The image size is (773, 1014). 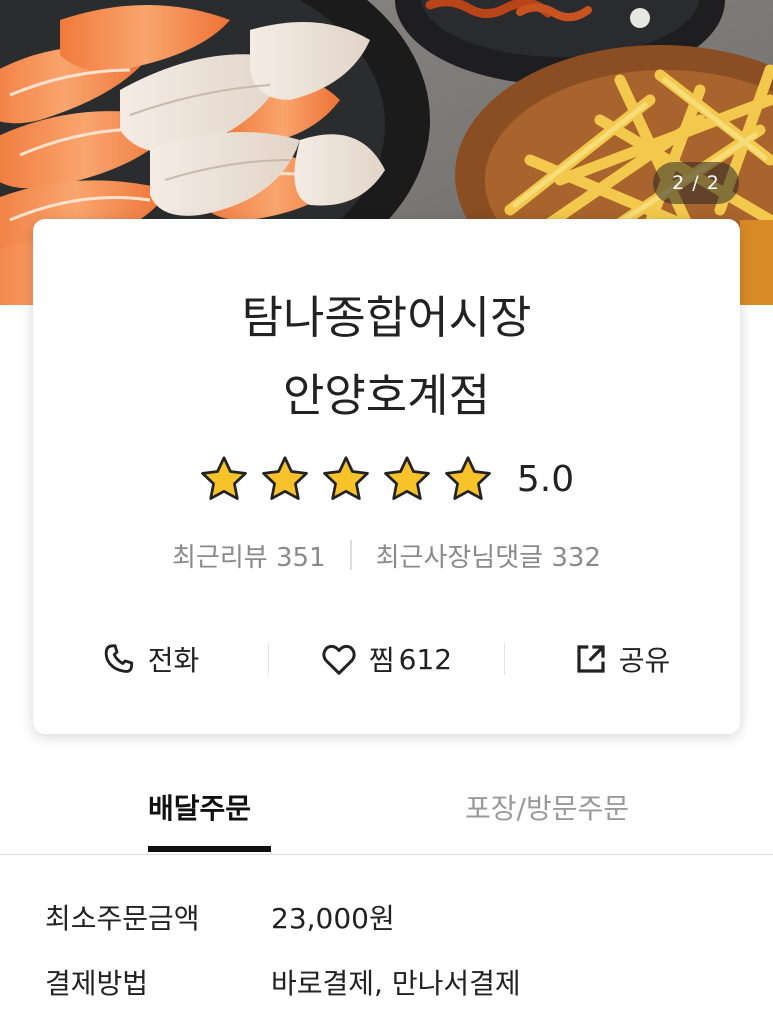 I want to click on tab-pickup-order: 포장/방문주문, so click(x=596, y=812).